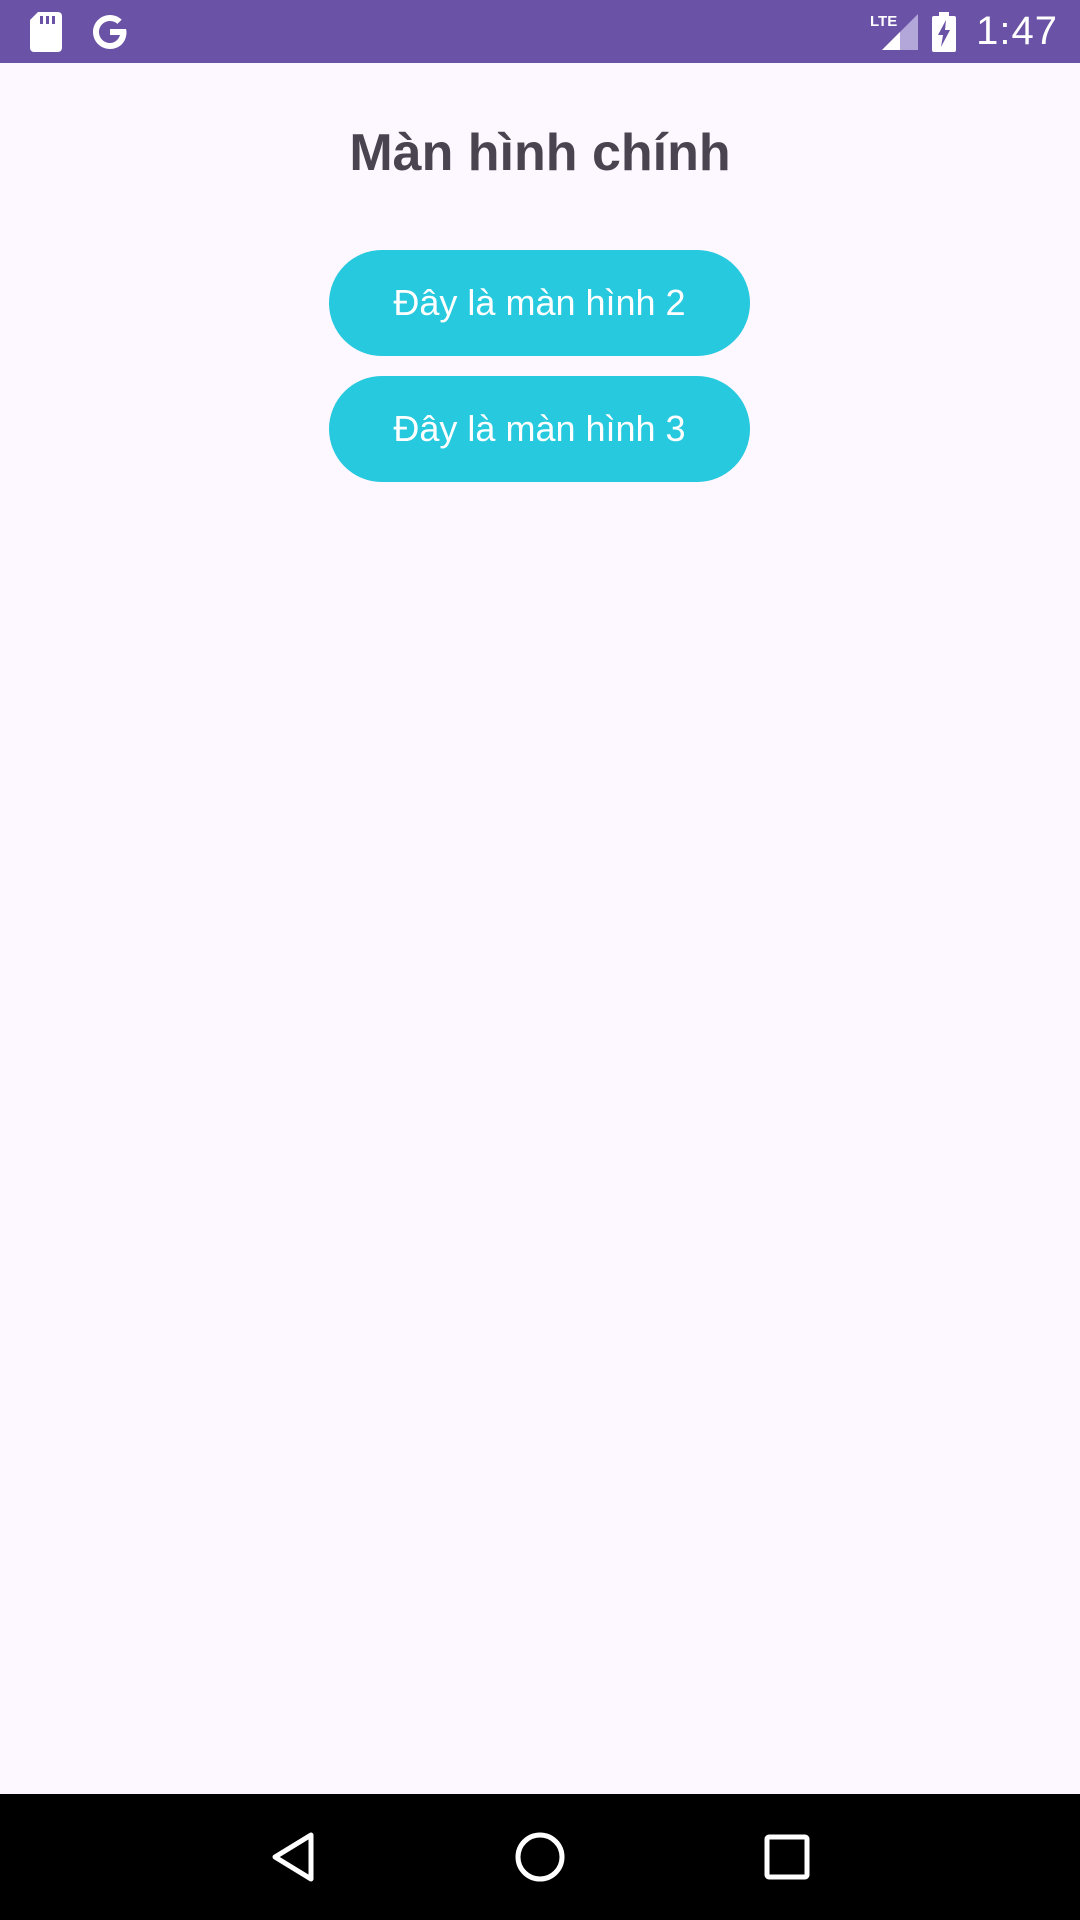  What do you see at coordinates (540, 31) in the screenshot?
I see `status-bar: LTE 1:47` at bounding box center [540, 31].